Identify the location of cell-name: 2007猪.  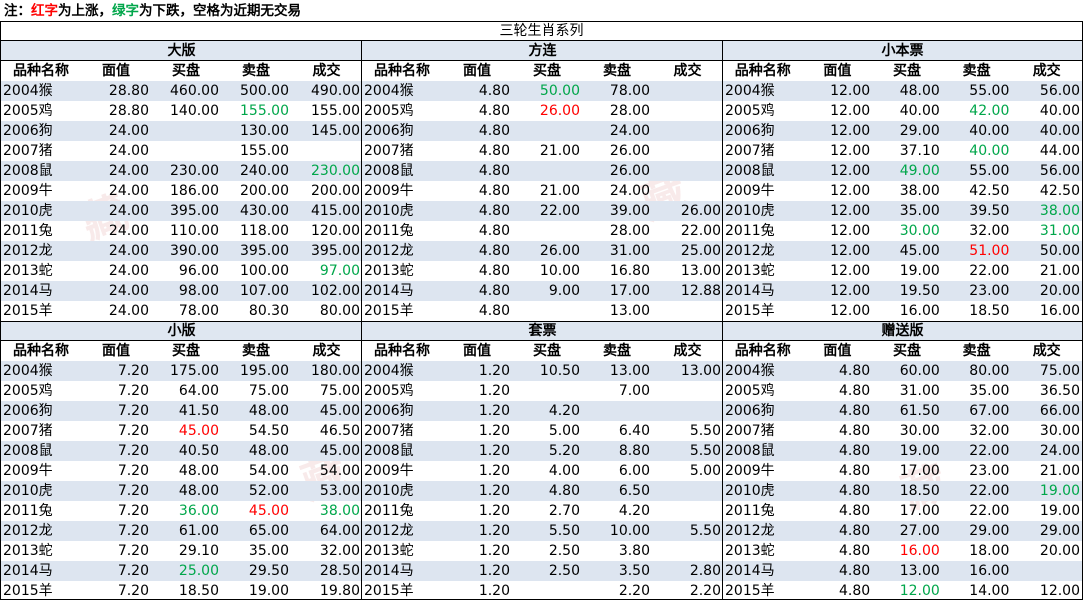
(389, 151).